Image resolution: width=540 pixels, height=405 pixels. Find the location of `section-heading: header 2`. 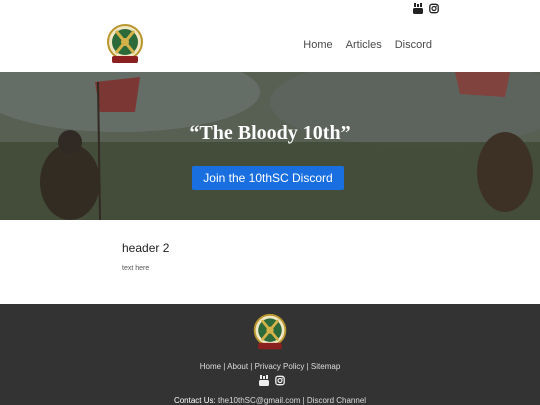

section-heading: header 2 is located at coordinates (146, 248).